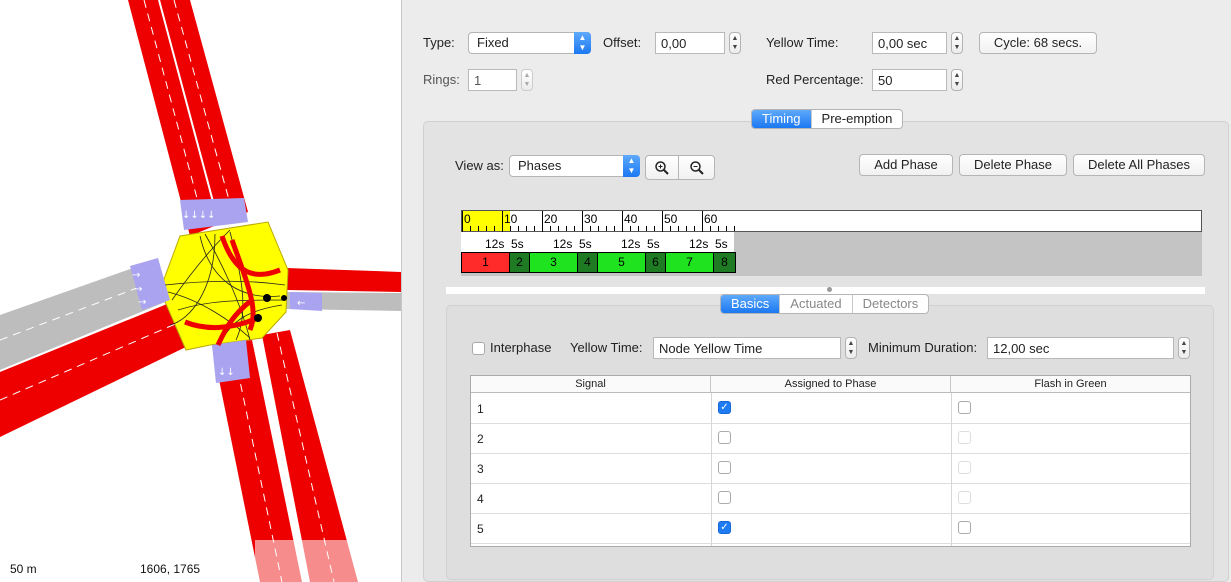  Describe the element at coordinates (597, 242) in the screenshot. I see `duration-row: 12s 5s 12s 5s 12s 5s 12s 5s` at that location.